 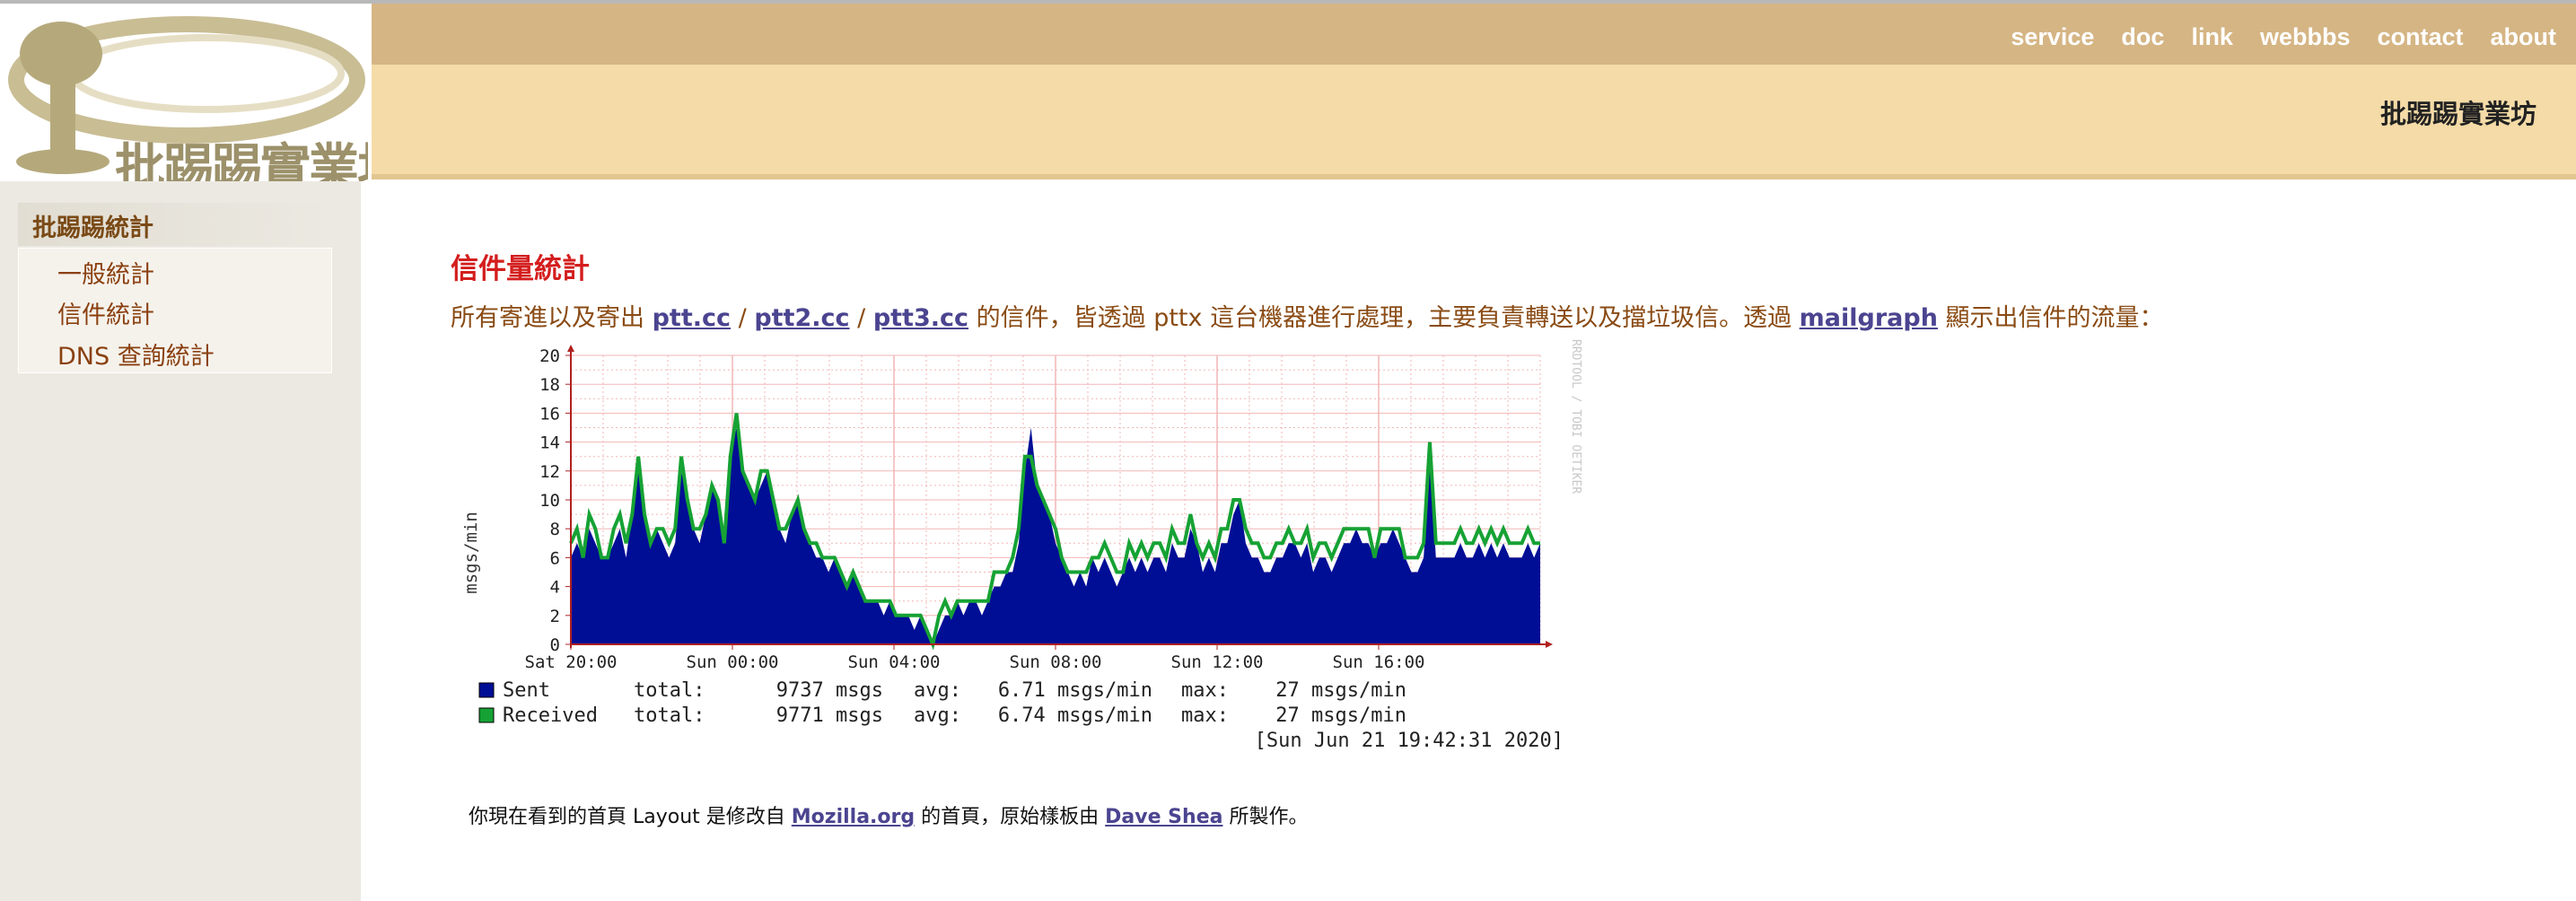 I want to click on footer-suffix: 所製作。, so click(x=1269, y=817).